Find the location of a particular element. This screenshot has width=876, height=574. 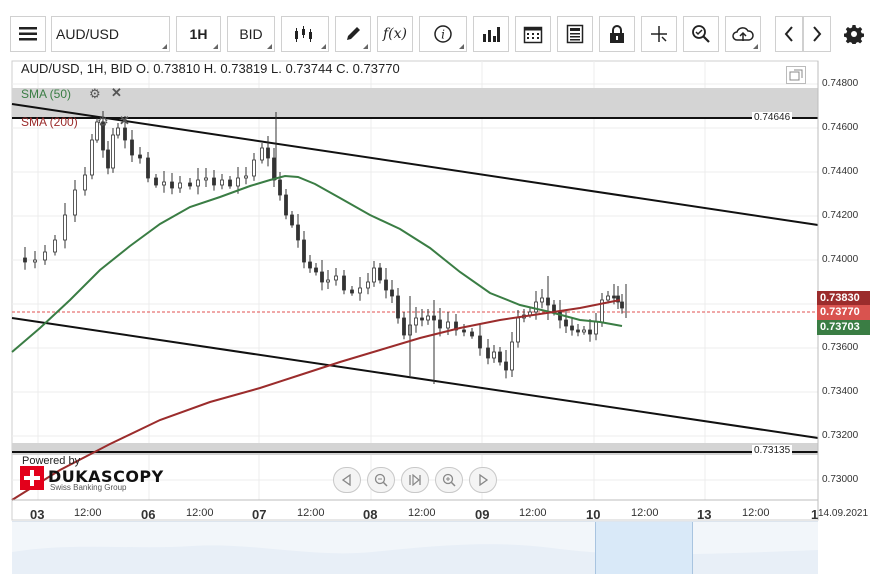

candle-type-icon is located at coordinates (303, 34).